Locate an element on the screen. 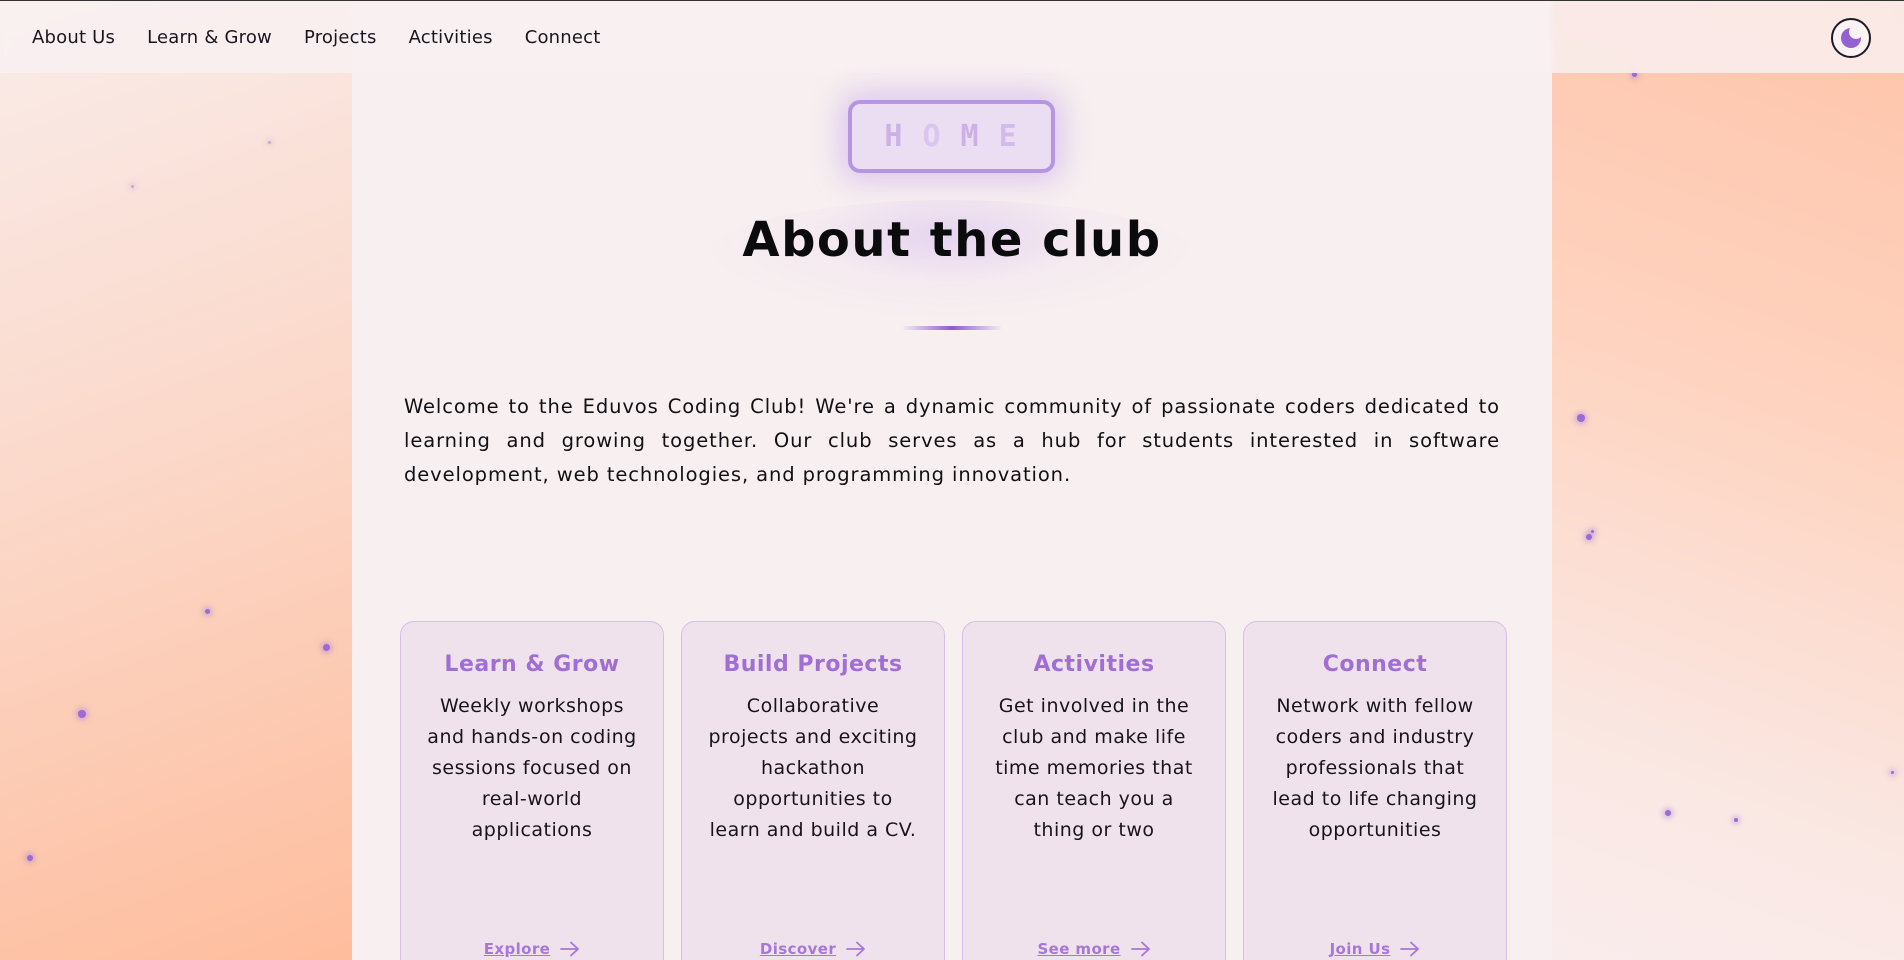 The height and width of the screenshot is (960, 1904). nav-link-learn-grow: Learn & Grow is located at coordinates (209, 37).